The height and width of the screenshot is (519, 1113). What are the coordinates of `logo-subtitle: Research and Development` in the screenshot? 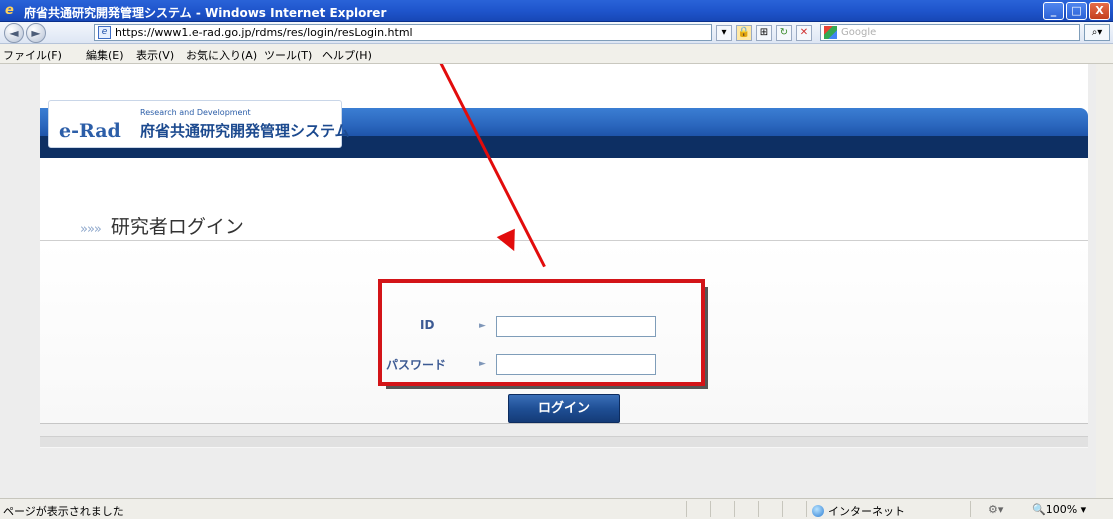 It's located at (195, 112).